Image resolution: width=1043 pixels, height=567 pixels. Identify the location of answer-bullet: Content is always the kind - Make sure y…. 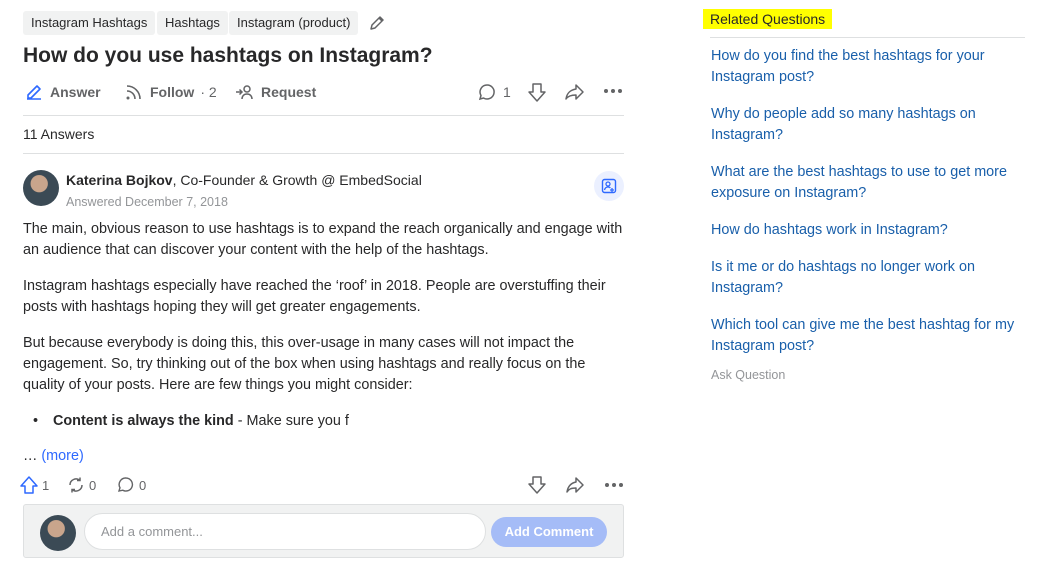
(191, 421).